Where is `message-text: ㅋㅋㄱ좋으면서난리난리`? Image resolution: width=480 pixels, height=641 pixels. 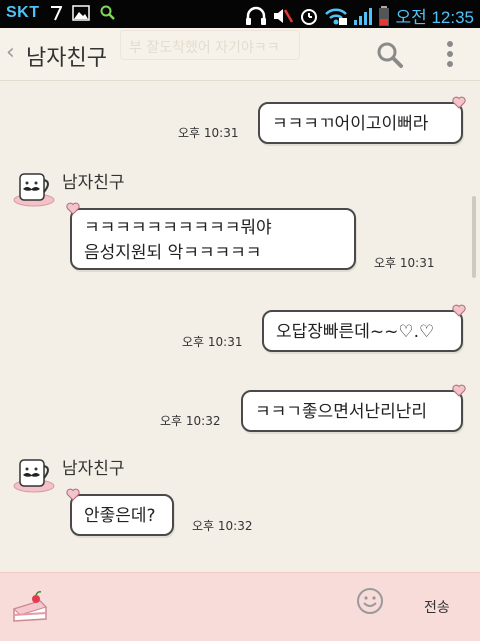 message-text: ㅋㅋㄱ좋으면서난리난리 is located at coordinates (341, 412).